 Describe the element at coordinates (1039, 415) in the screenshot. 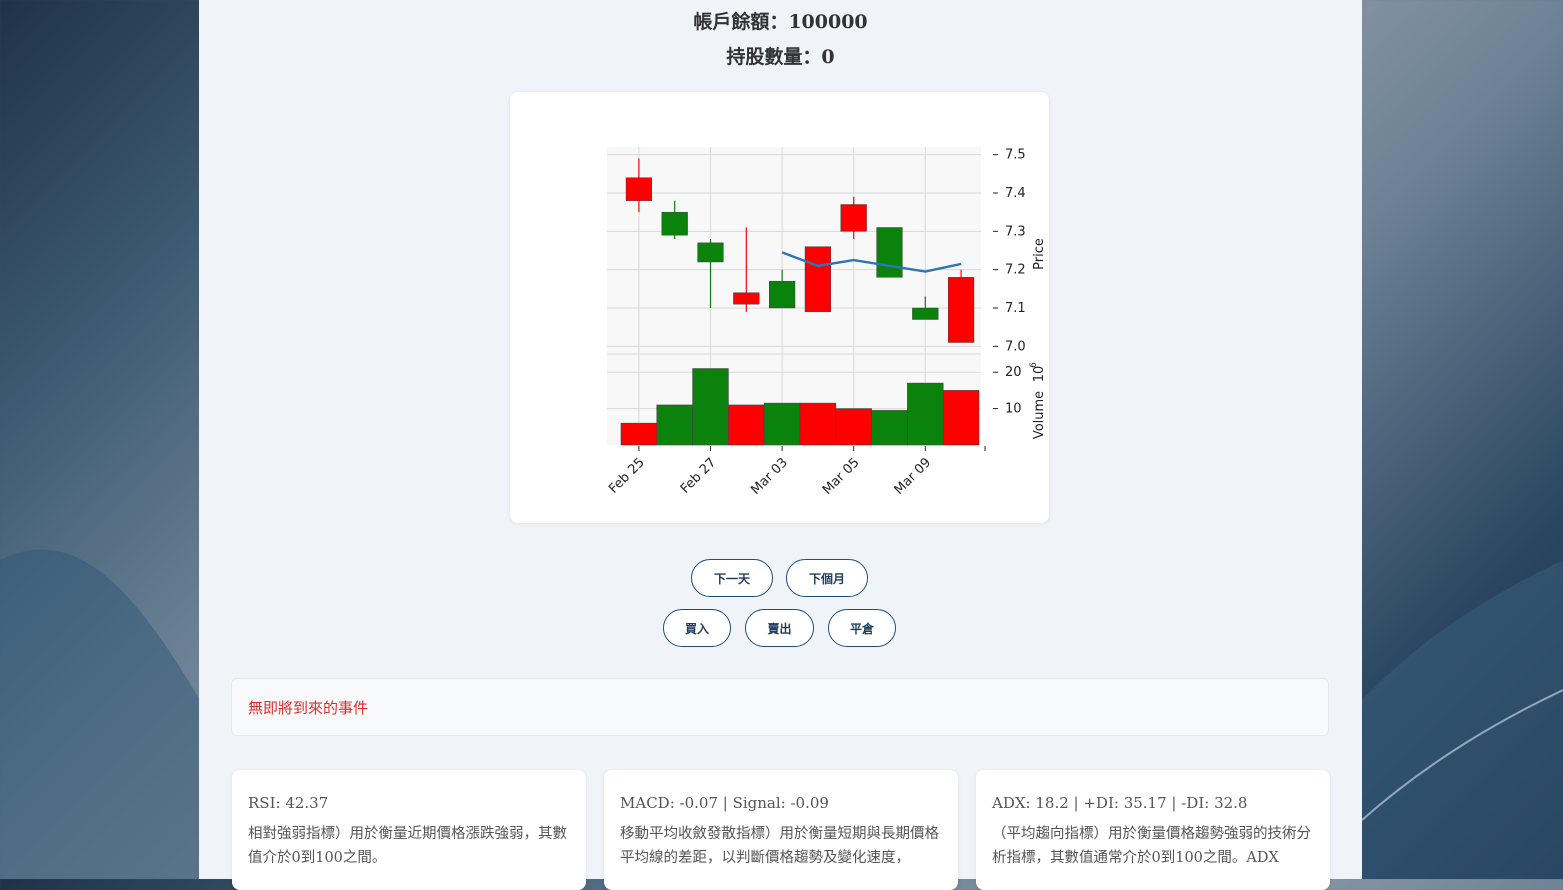

I see `volume-axis-label: Volume` at that location.